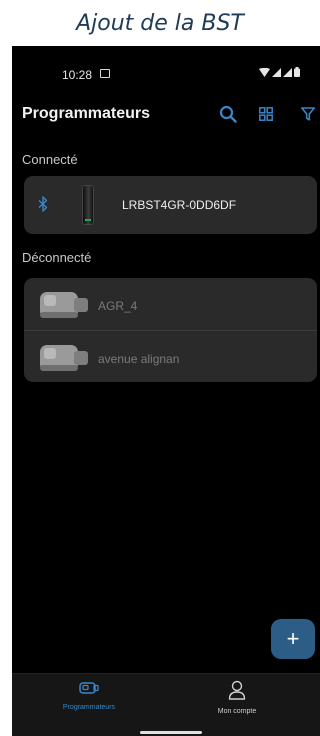  Describe the element at coordinates (89, 690) in the screenshot. I see `programmer-icon` at that location.